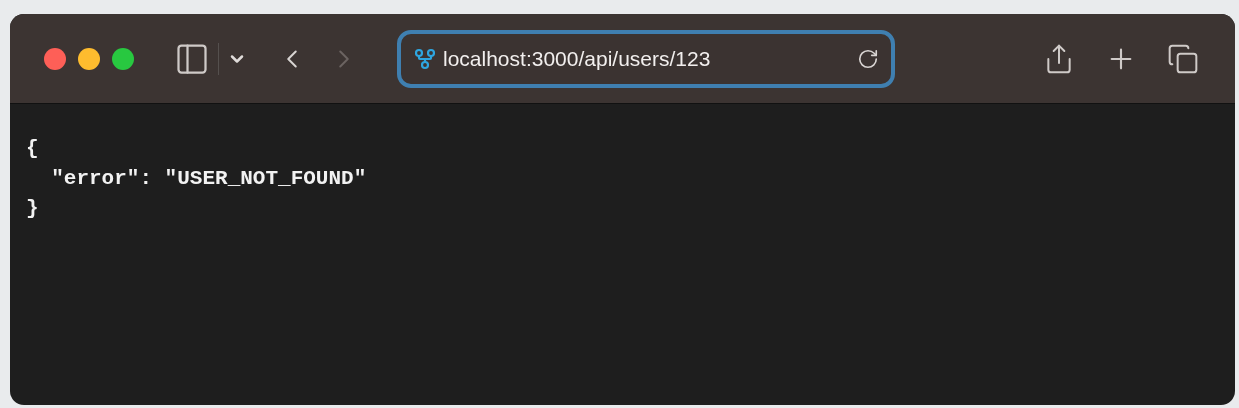 This screenshot has height=408, width=1239. I want to click on fork-icon, so click(425, 58).